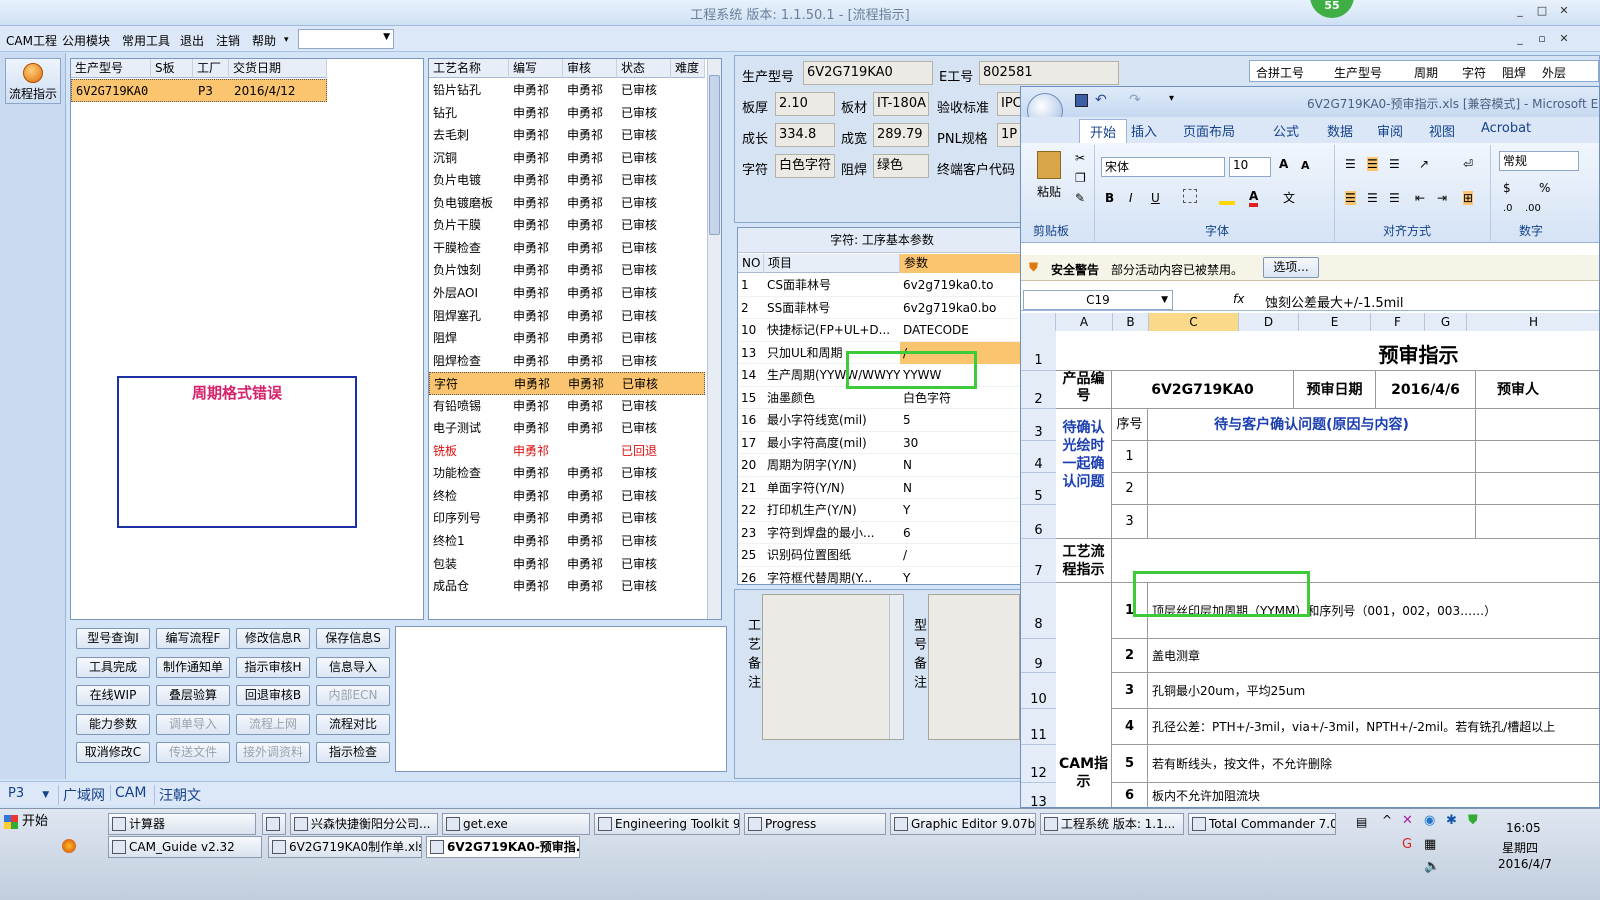  What do you see at coordinates (172, 68) in the screenshot?
I see `col-sboard: S板` at bounding box center [172, 68].